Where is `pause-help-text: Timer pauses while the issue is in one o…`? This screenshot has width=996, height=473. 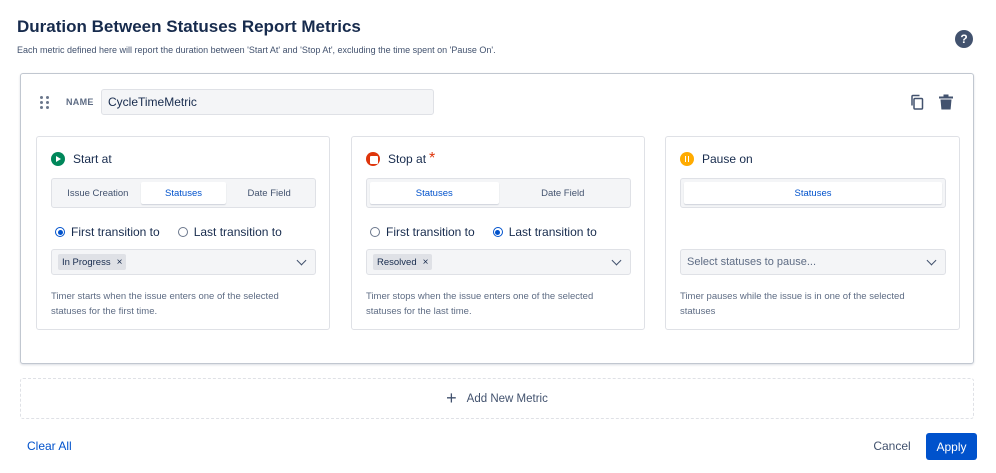
pause-help-text: Timer pauses while the issue is in one o… is located at coordinates (792, 304).